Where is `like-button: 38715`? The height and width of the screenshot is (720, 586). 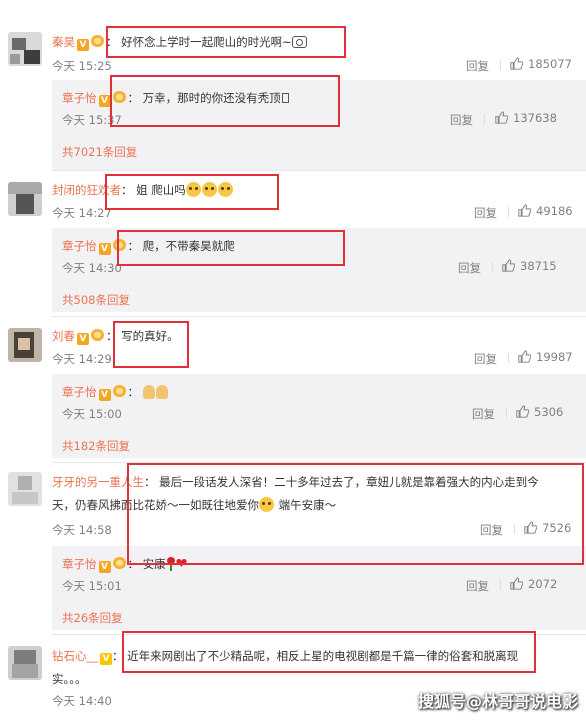 like-button: 38715 is located at coordinates (529, 266).